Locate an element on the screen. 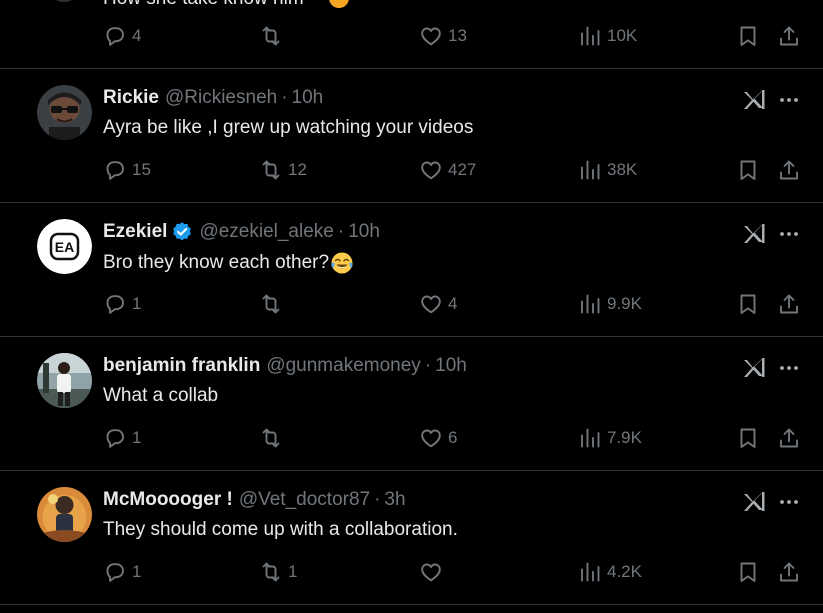 The image size is (823, 613). tweet-header: Rickie @Rickiesneh · 10h is located at coordinates (213, 98).